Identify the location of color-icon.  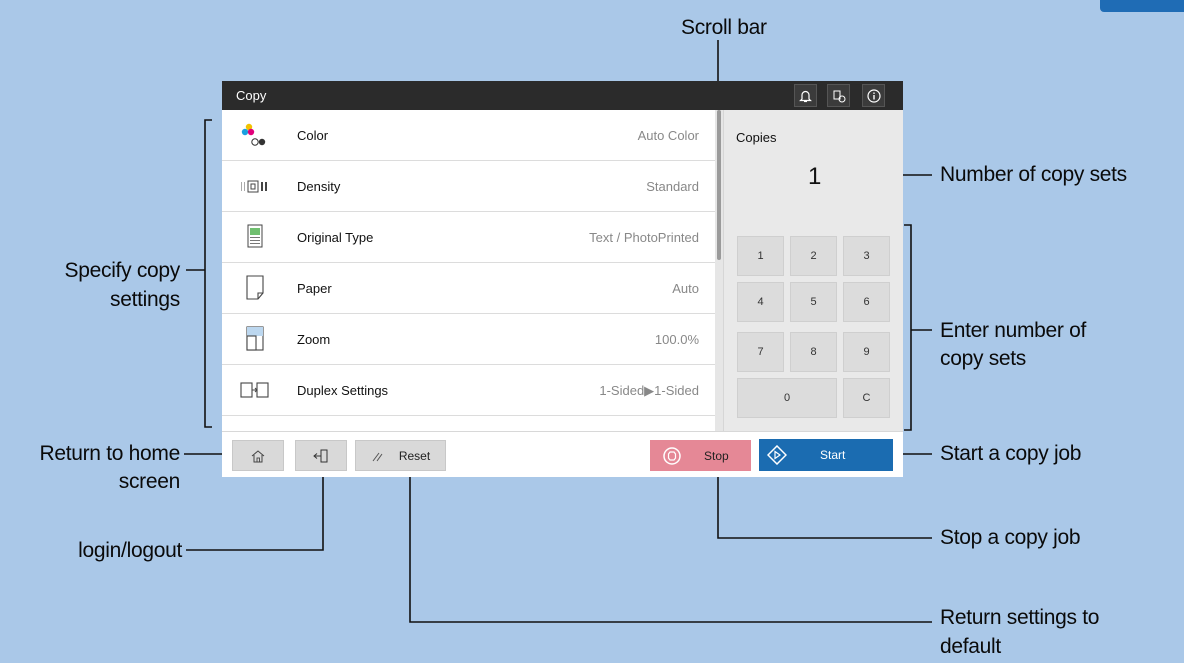
(253, 134).